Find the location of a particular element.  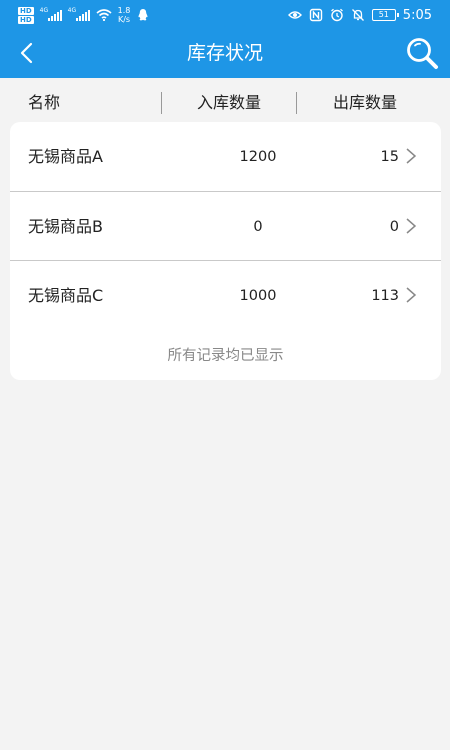

table-row: 无锡商品A 1200 15 is located at coordinates (225, 156).